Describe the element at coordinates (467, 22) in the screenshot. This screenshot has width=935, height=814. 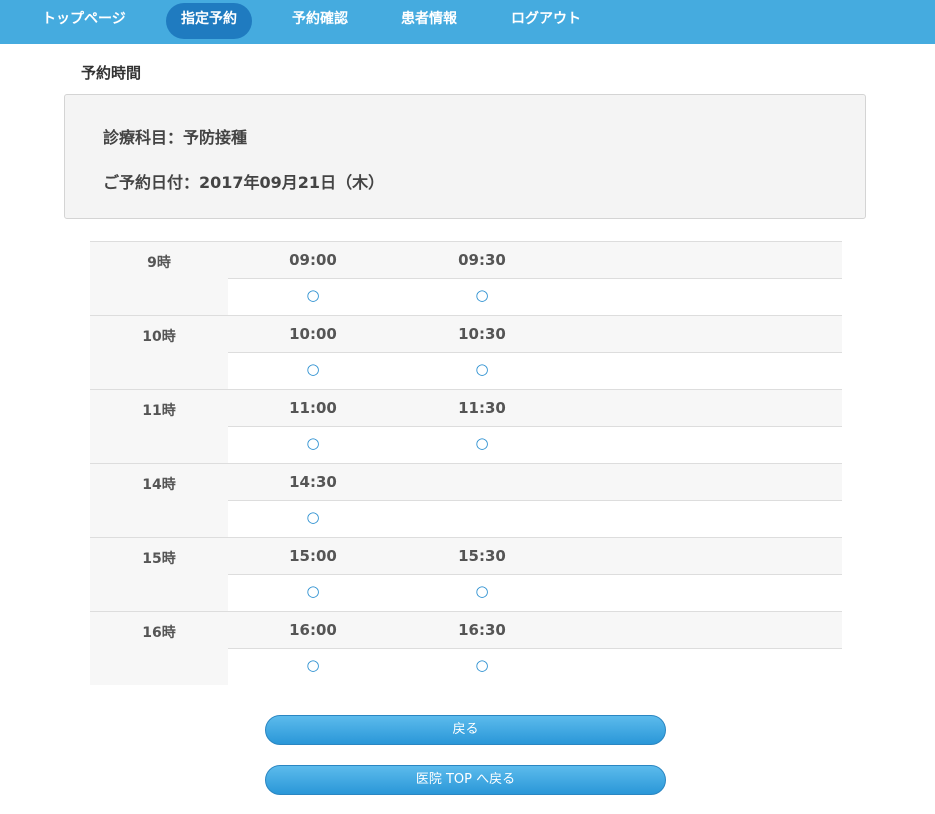
I see `top-navigation-bar: トップページ 指定予約 予約確認 患者情報 ログアウト` at that location.